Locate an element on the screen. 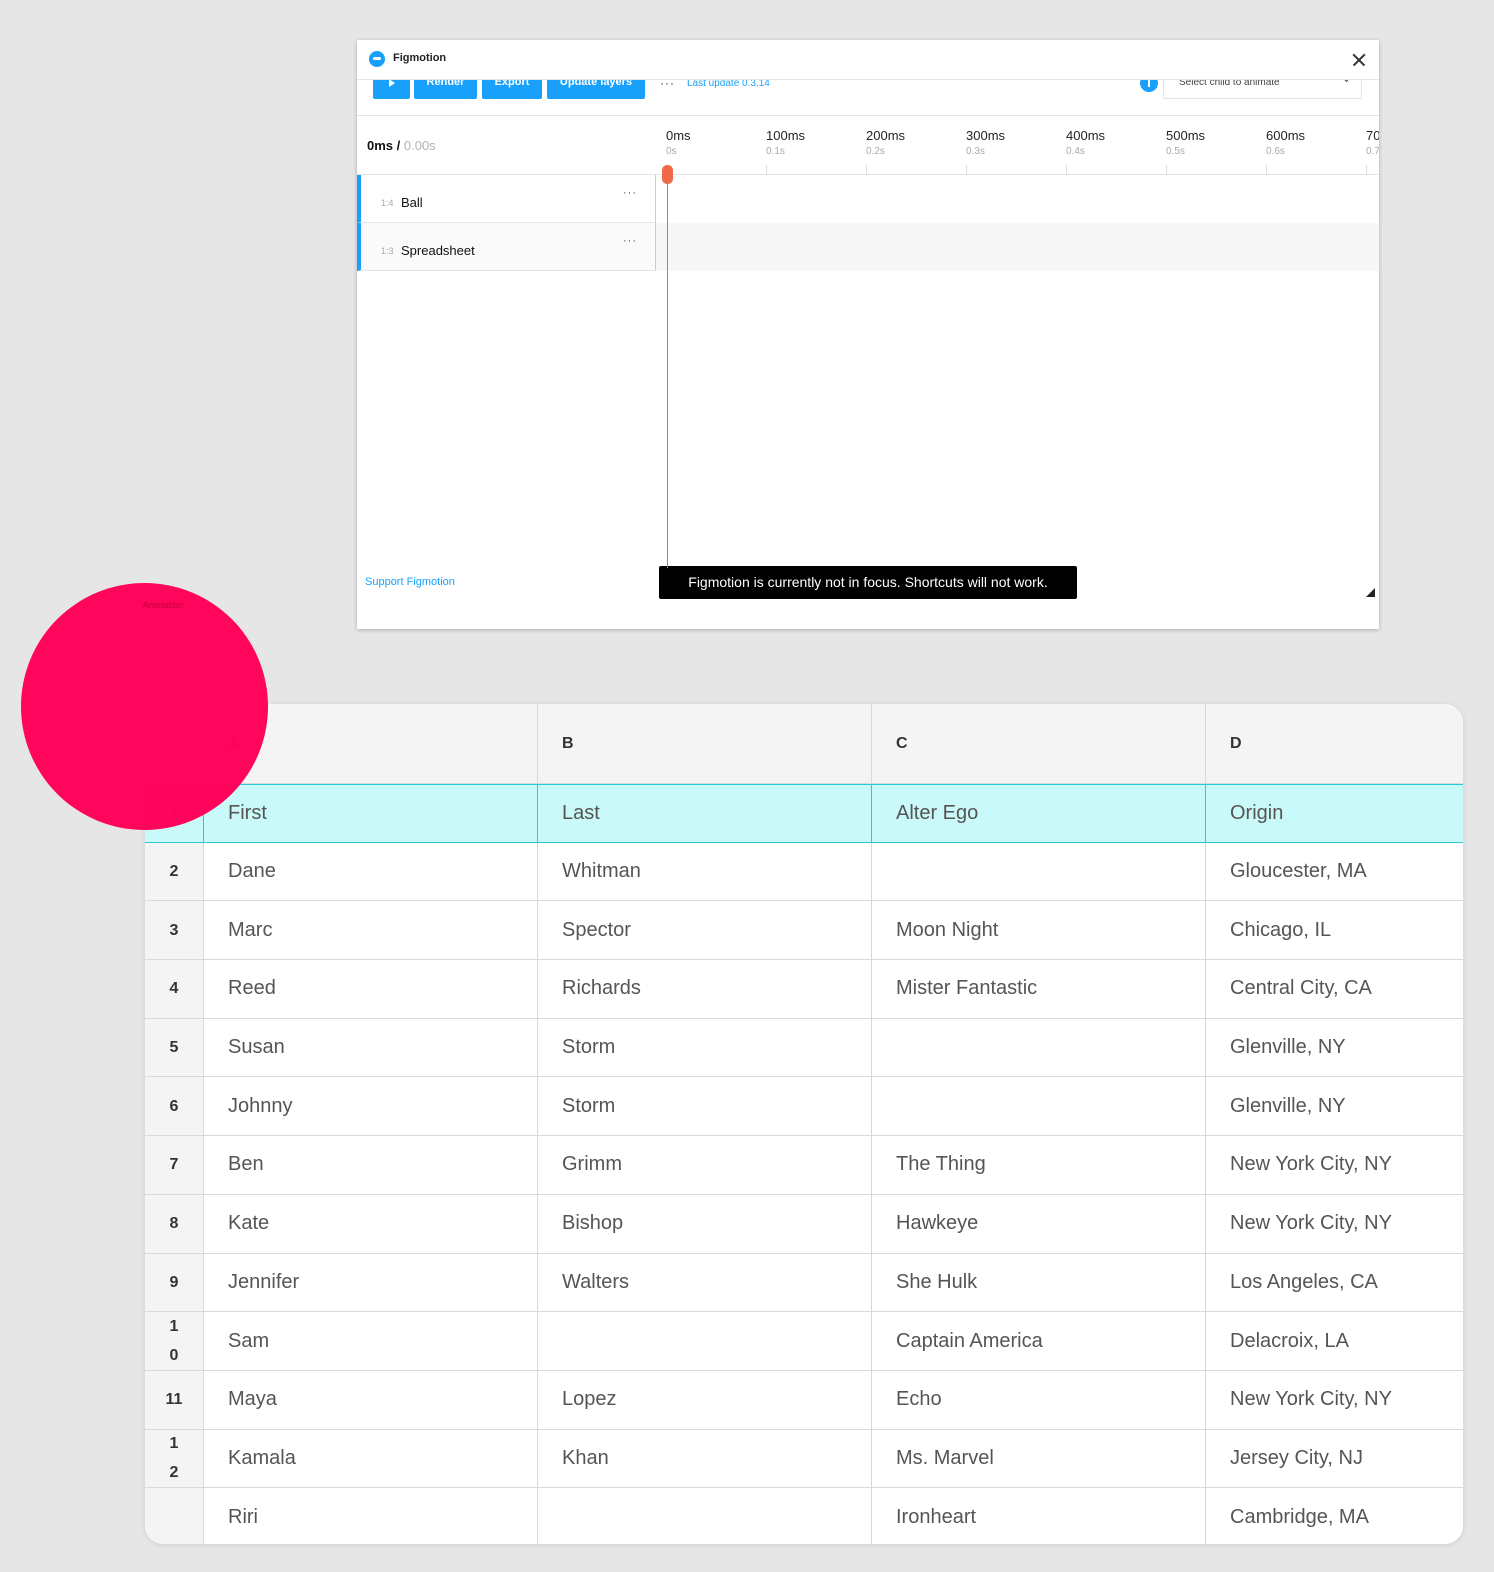 This screenshot has height=1572, width=1494. table-cell: Maya is located at coordinates (371, 1400).